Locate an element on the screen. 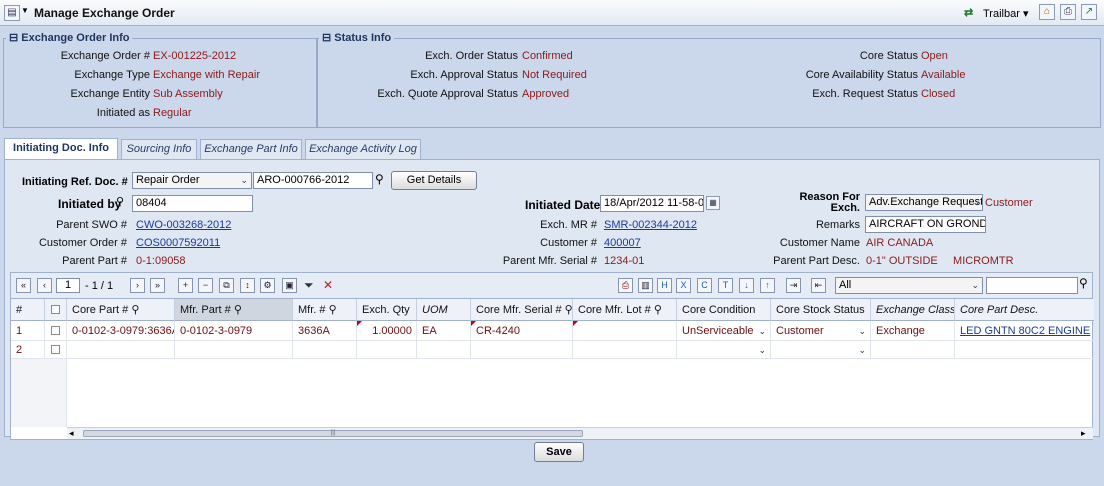 The width and height of the screenshot is (1104, 486). exchange-class-cell is located at coordinates (913, 350).